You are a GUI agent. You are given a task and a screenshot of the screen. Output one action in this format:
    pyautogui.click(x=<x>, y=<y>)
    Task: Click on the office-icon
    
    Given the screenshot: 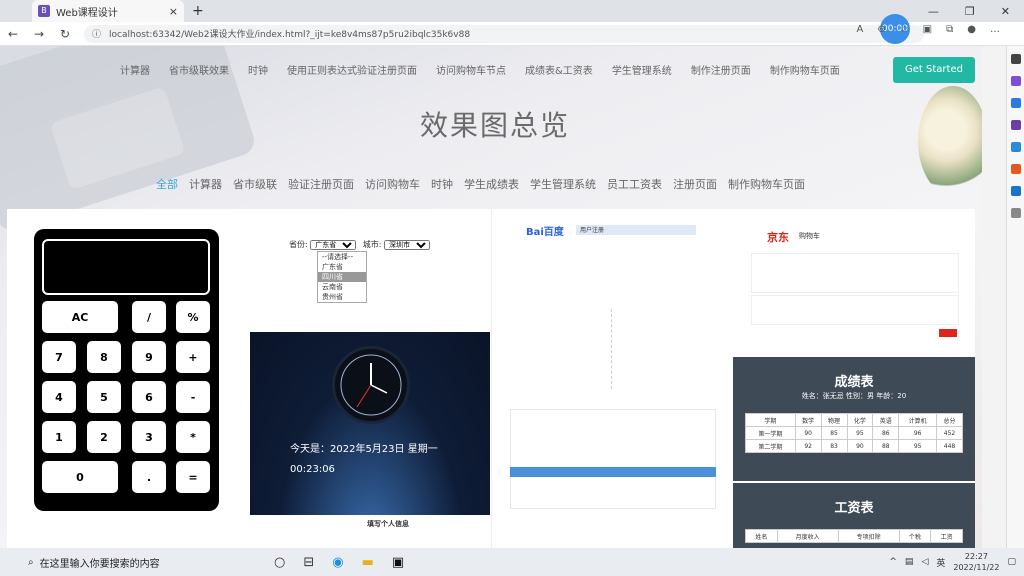 What is the action you would take?
    pyautogui.click(x=1015, y=169)
    